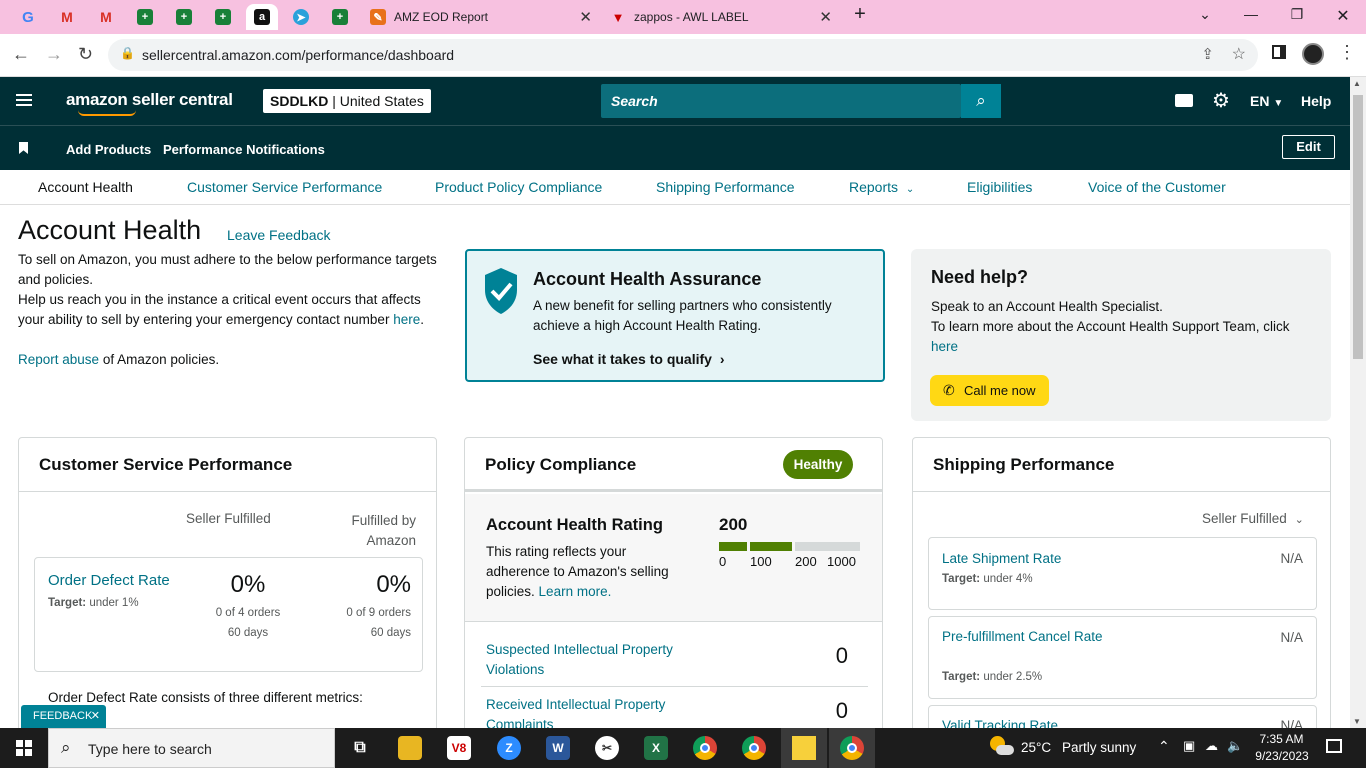 The height and width of the screenshot is (768, 1366). I want to click on pinned-tab-gmail-2: M, so click(106, 17).